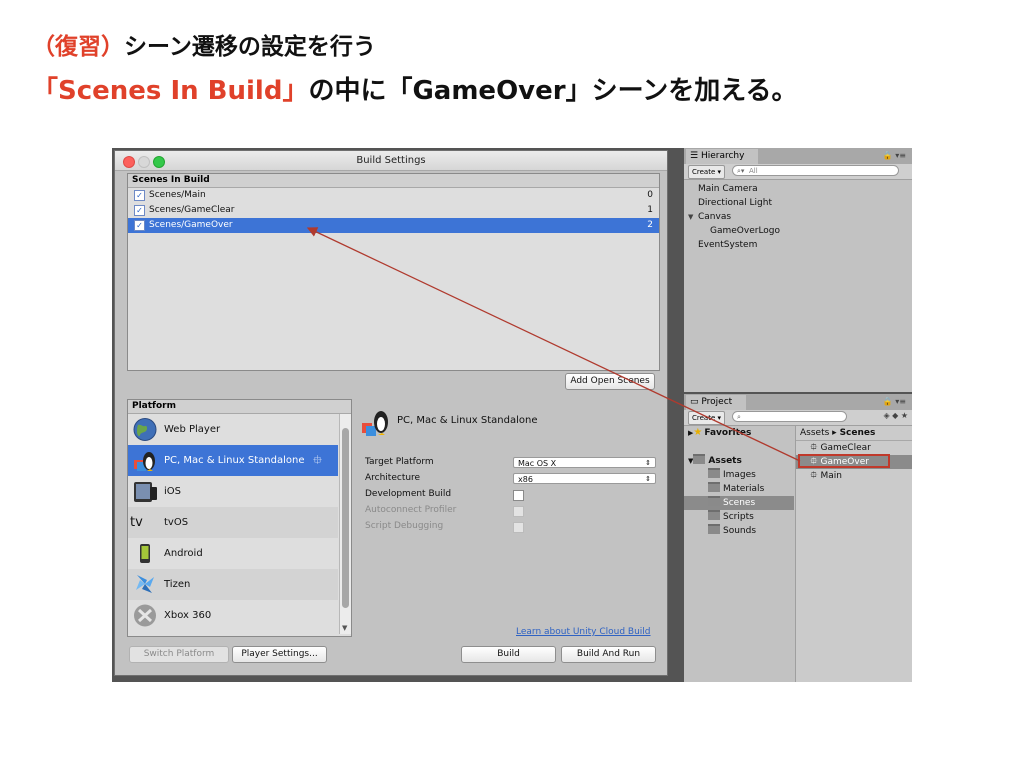 The width and height of the screenshot is (1024, 768). I want to click on development-build-checkbox, so click(518, 495).